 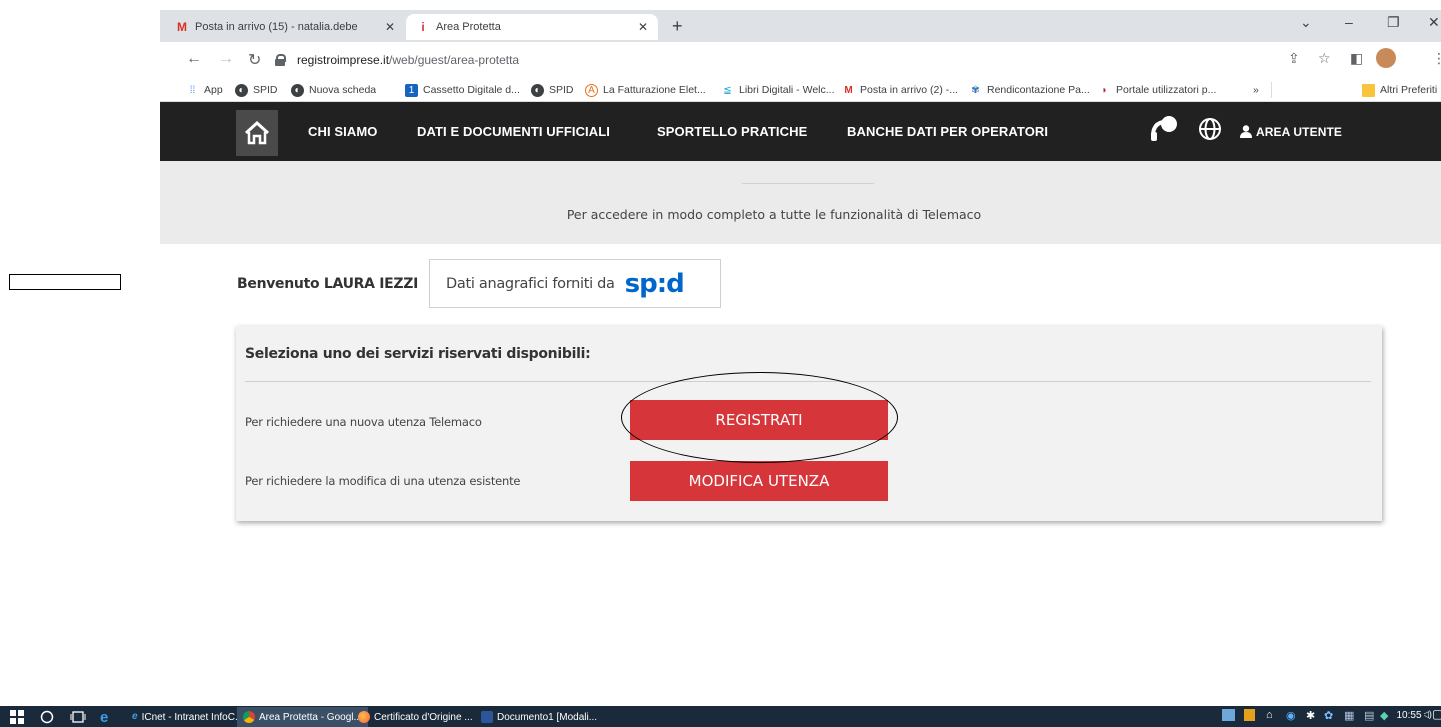 I want to click on tab-gmail: M Posta in arrivo (15) - natalia.debe ✕, so click(x=285, y=27).